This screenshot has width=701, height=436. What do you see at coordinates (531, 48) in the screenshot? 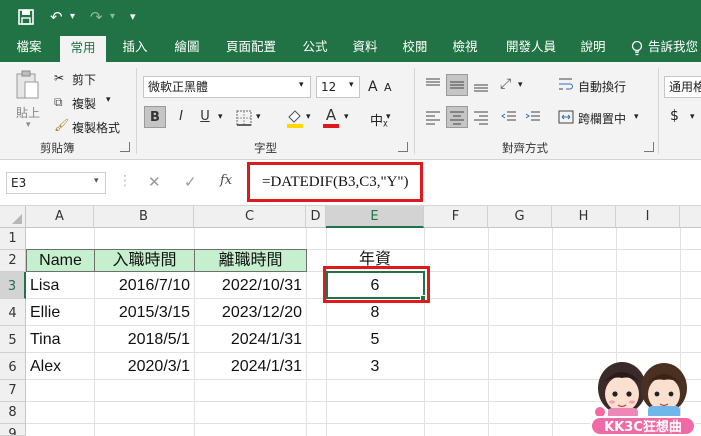
I see `tab-developer: 開發人員` at bounding box center [531, 48].